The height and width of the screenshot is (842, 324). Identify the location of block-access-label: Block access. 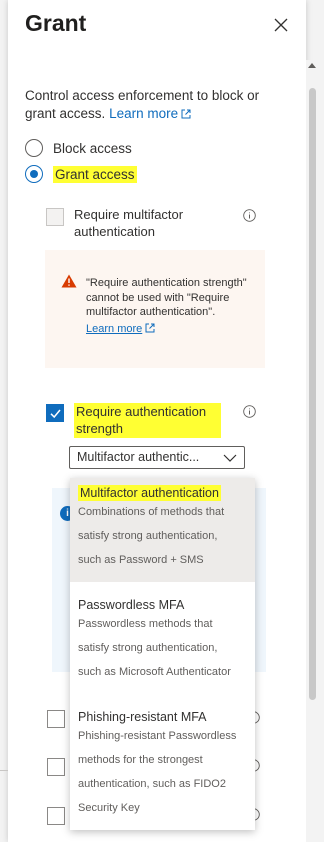
(92, 148).